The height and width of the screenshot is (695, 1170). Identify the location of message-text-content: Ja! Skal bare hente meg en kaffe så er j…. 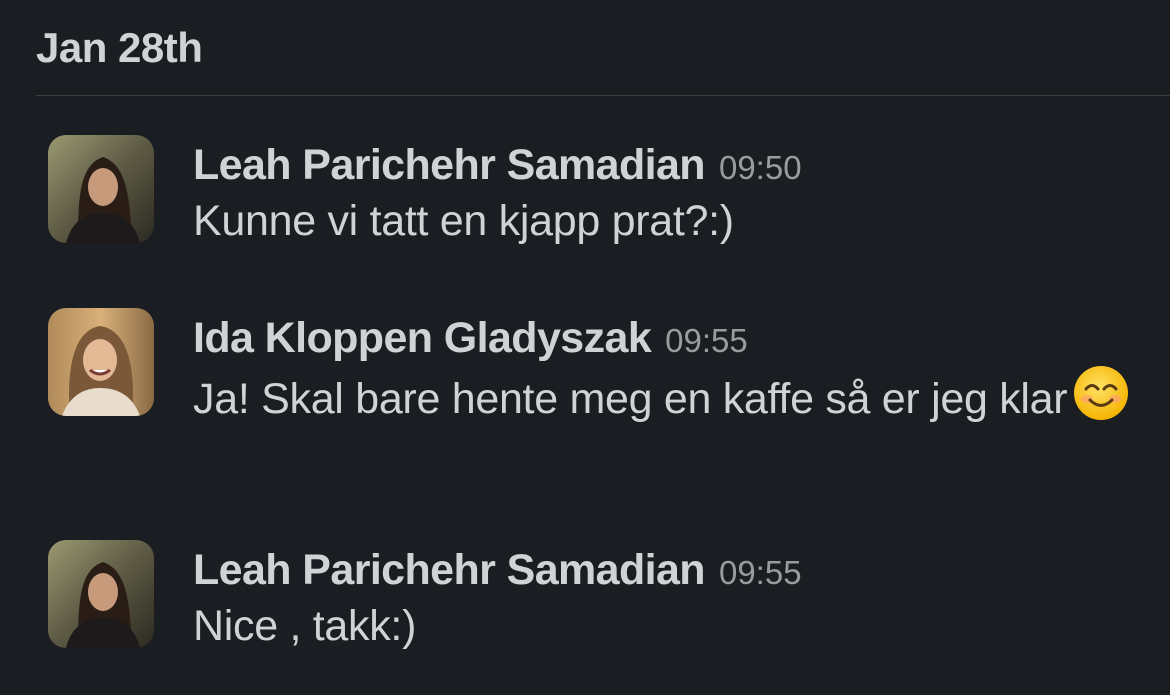
(630, 399).